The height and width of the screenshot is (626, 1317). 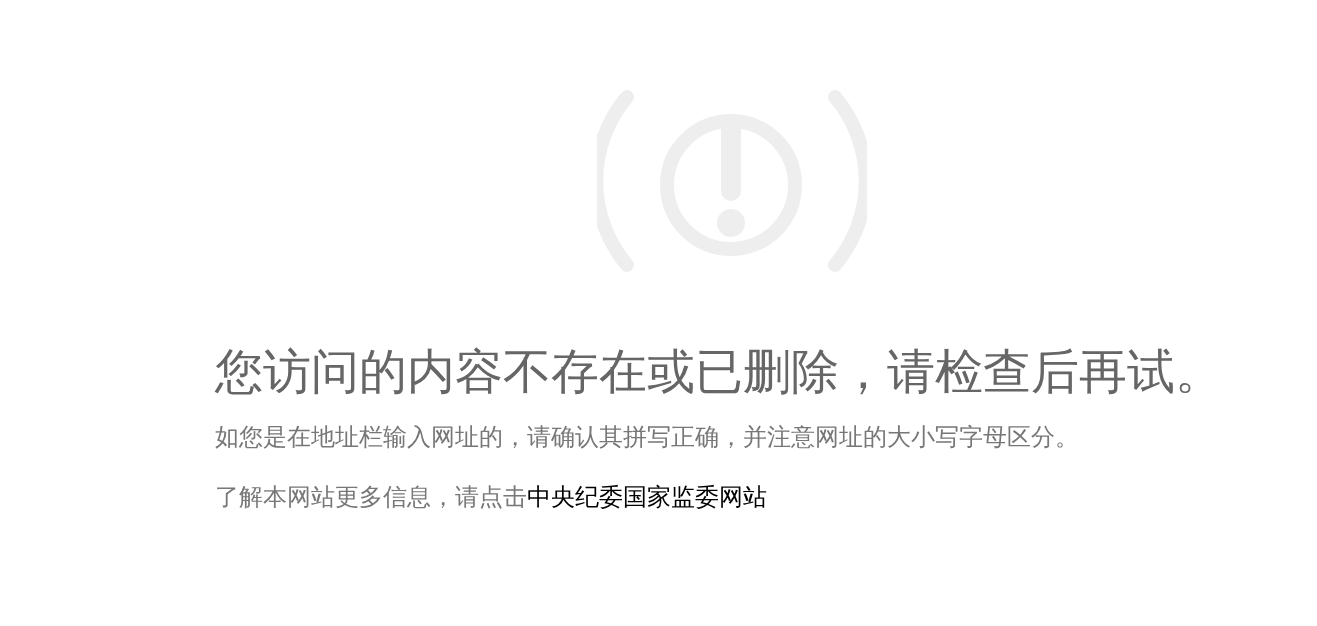 What do you see at coordinates (647, 437) in the screenshot?
I see `hint-text: 如您是在地址栏输入网址的，请确认其拼写正确，并注意网址的大小写字母区分。` at bounding box center [647, 437].